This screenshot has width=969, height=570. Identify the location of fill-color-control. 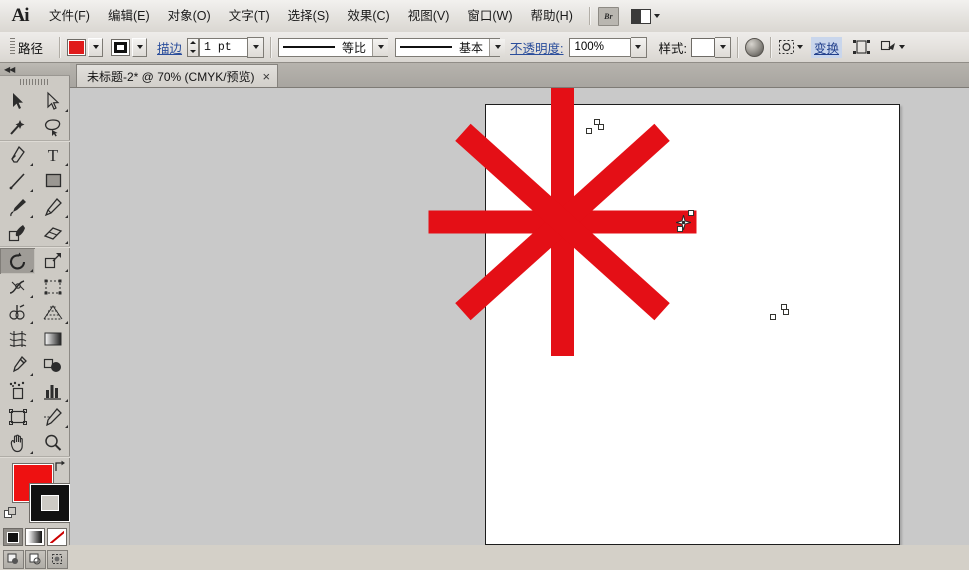
(85, 47).